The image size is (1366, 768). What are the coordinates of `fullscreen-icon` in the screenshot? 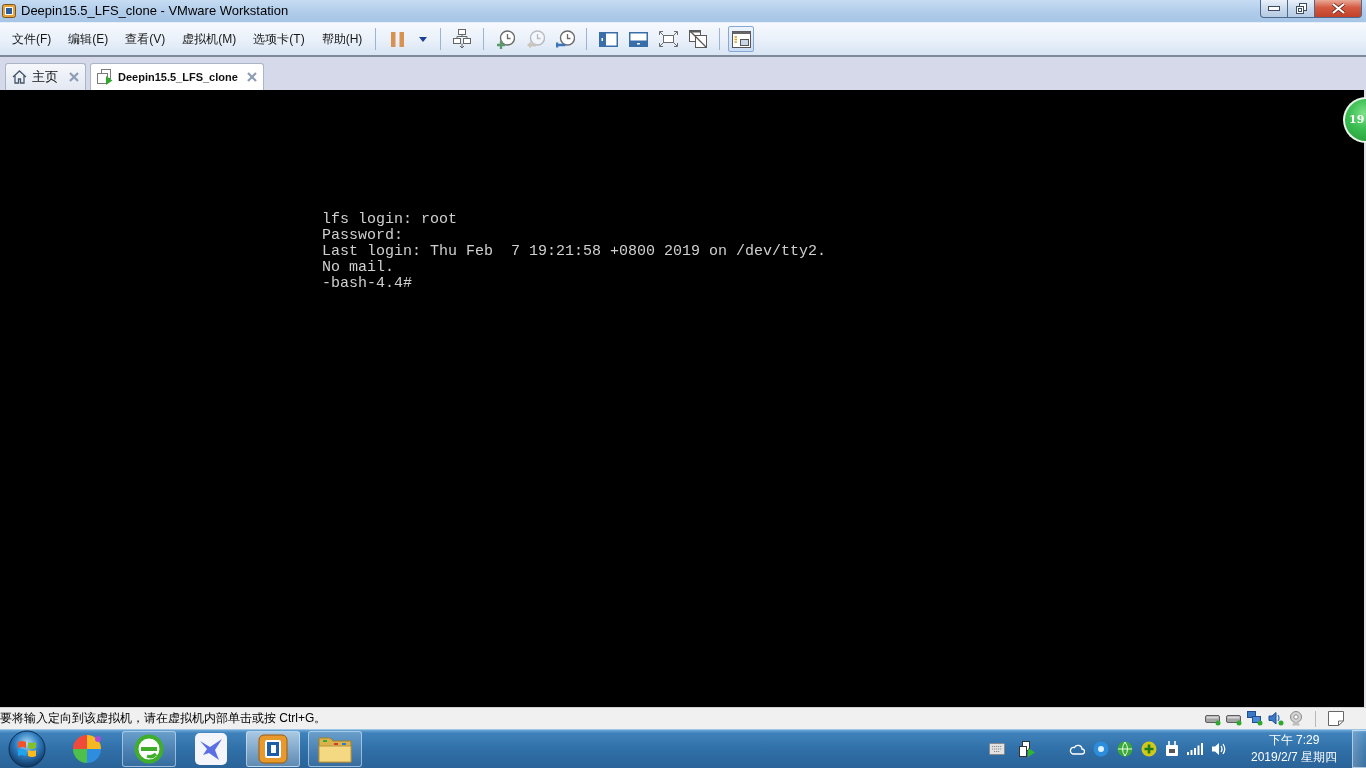 It's located at (668, 39).